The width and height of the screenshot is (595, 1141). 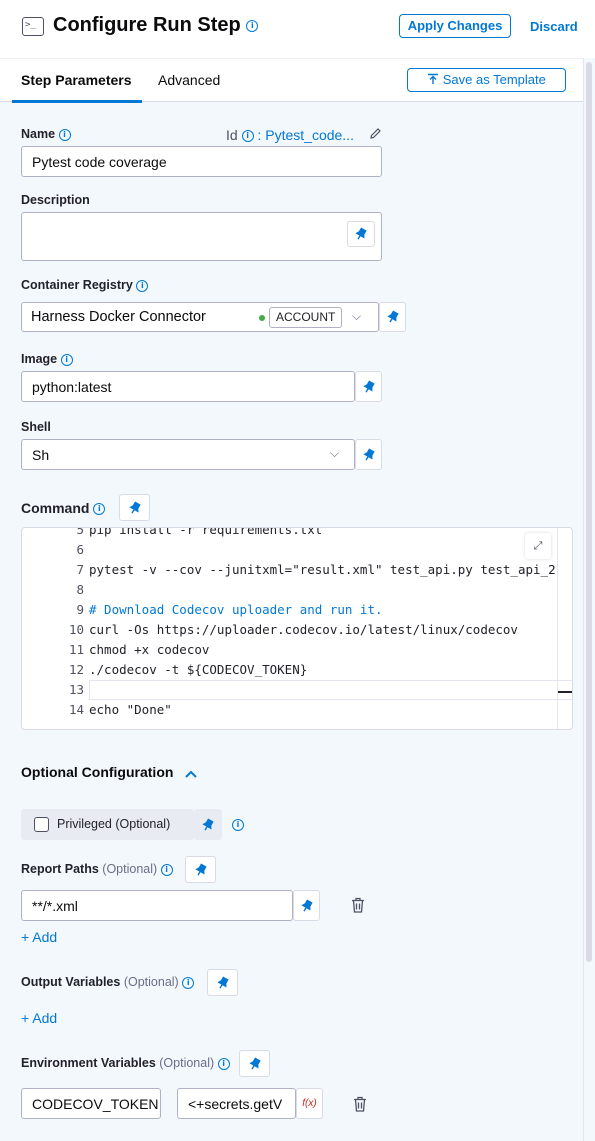 I want to click on active-tab-indicator, so click(x=77, y=101).